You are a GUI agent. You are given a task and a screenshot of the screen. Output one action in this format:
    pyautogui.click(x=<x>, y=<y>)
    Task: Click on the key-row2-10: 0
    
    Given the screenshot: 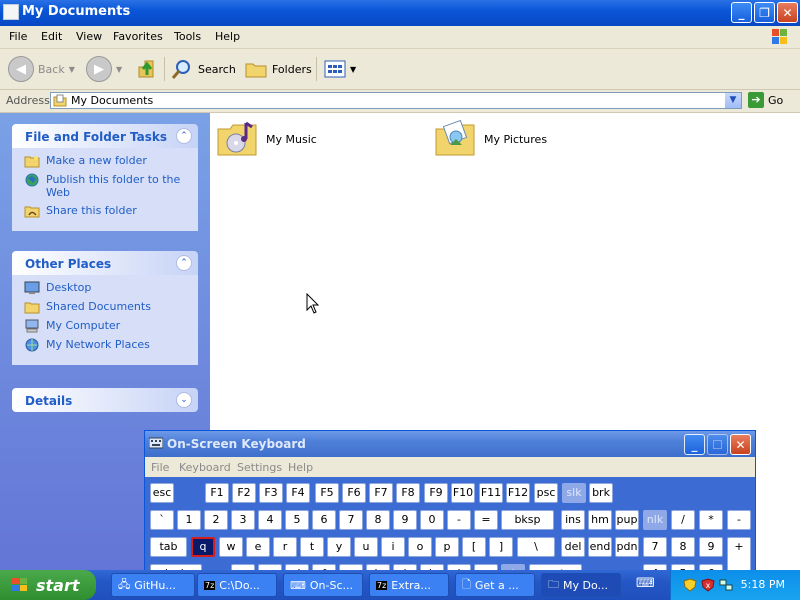 What is the action you would take?
    pyautogui.click(x=432, y=520)
    